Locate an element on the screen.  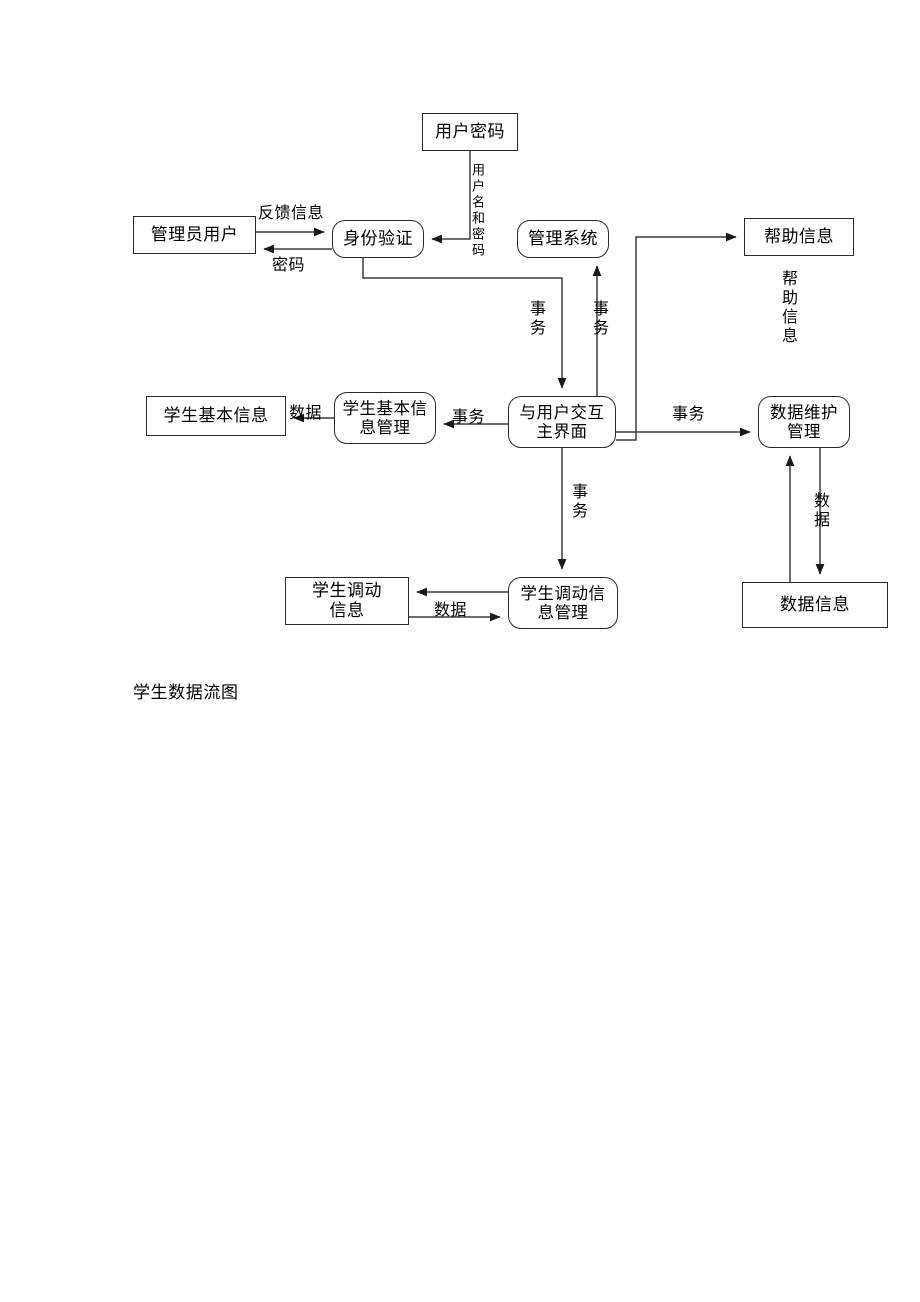
node-label: 与用户交互 主界面 is located at coordinates (562, 421).